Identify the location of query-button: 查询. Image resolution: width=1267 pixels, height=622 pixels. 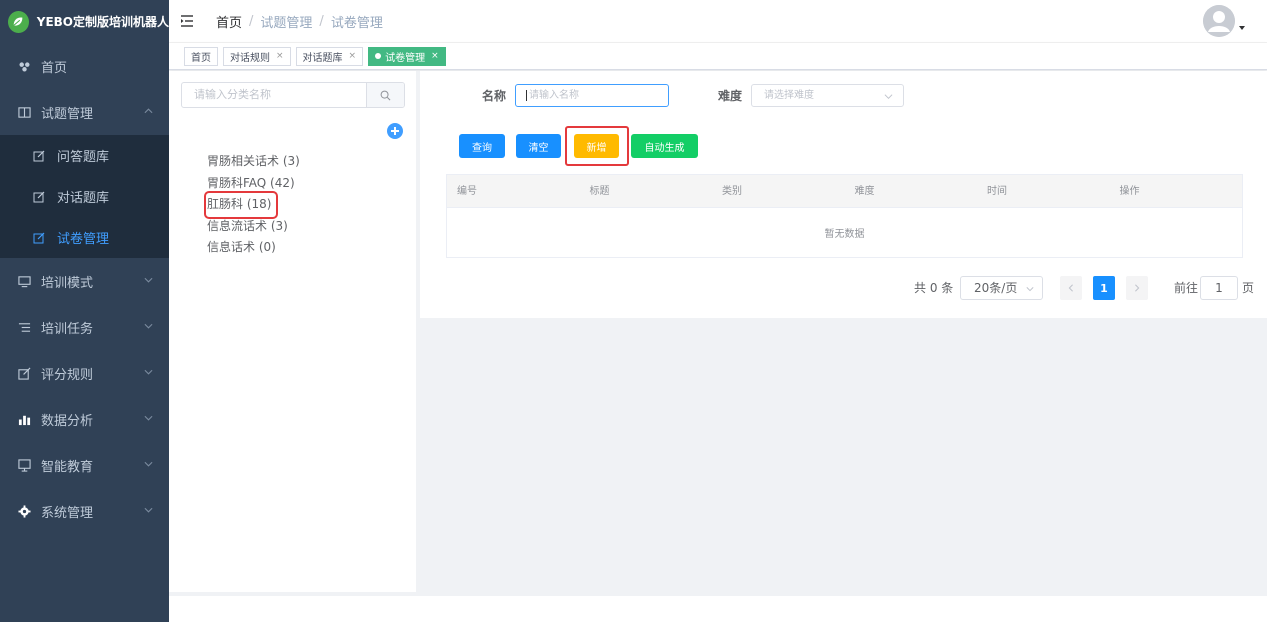
(482, 146).